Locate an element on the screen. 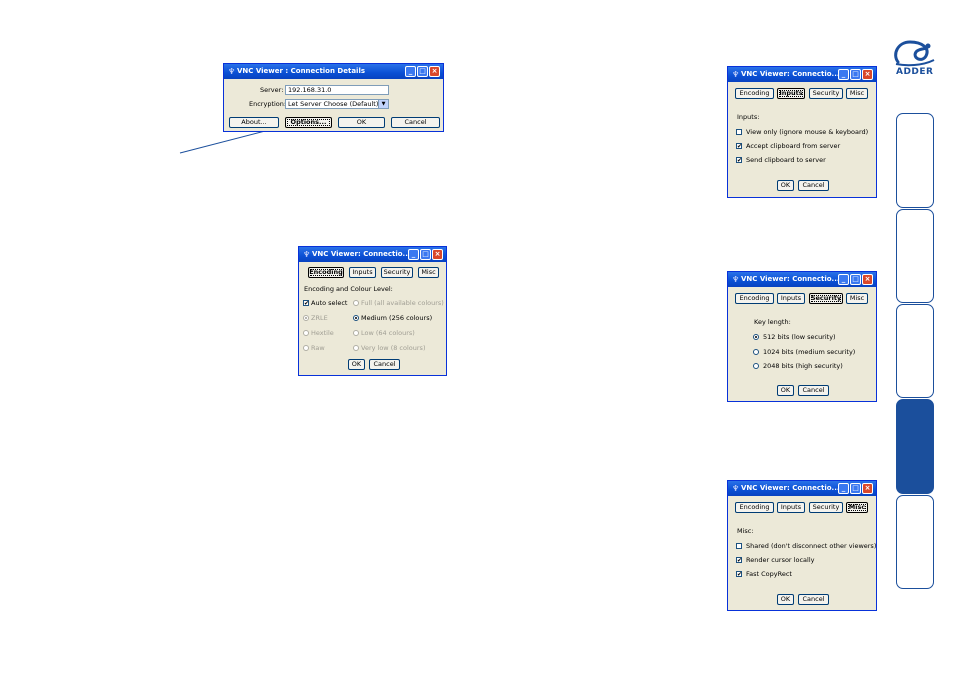 Image resolution: width=954 pixels, height=674 pixels. full-colours-radio is located at coordinates (356, 303).